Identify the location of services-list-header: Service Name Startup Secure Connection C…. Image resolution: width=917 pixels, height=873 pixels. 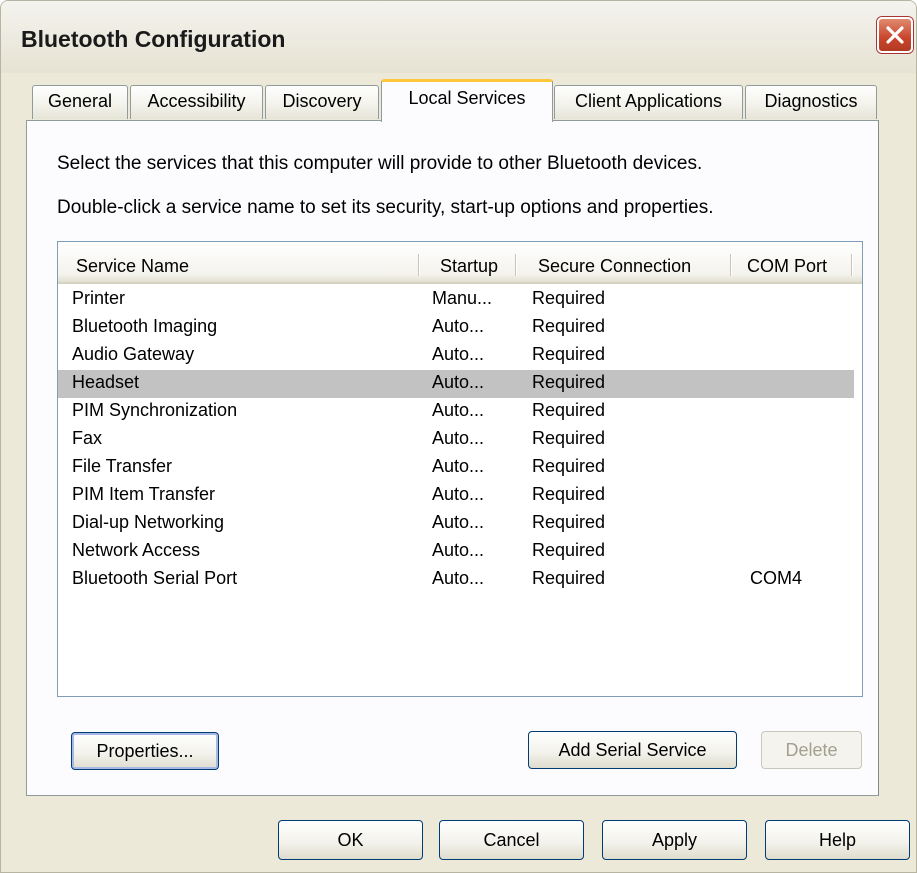
(460, 263).